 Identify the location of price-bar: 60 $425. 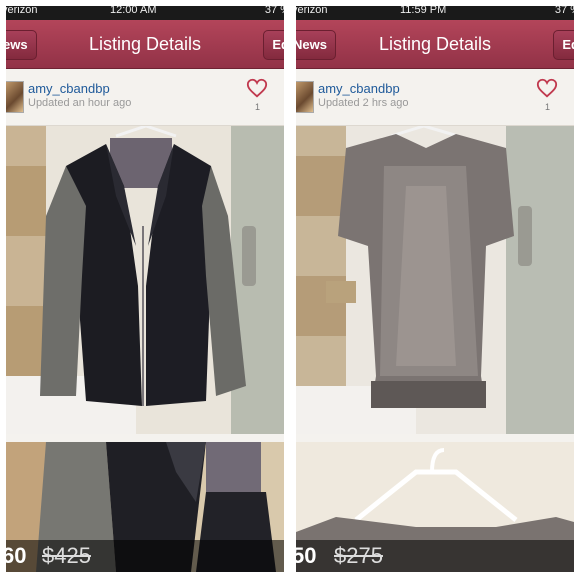
(145, 556).